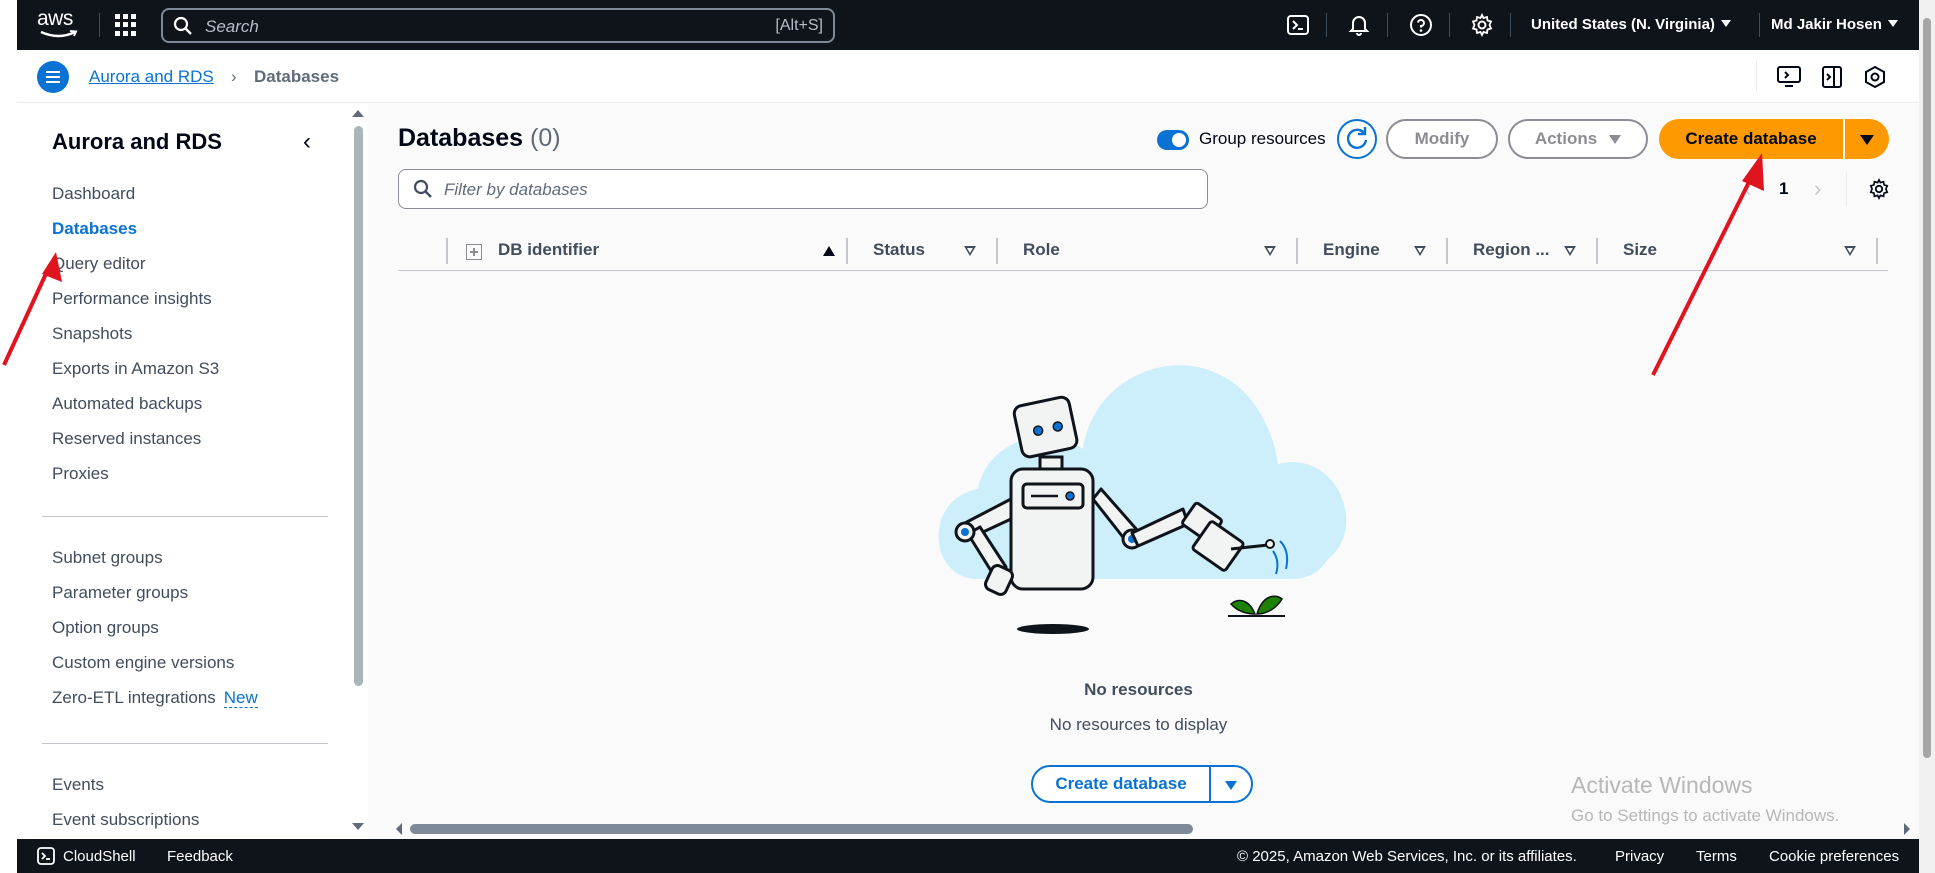 This screenshot has width=1935, height=873. I want to click on column-header-size: Size, so click(1640, 250).